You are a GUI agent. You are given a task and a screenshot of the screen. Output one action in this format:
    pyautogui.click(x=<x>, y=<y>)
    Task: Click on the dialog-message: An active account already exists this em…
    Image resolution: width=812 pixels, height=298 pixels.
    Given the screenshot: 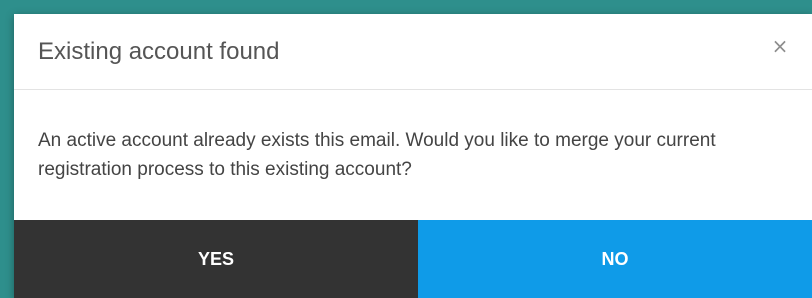 What is the action you would take?
    pyautogui.click(x=377, y=155)
    